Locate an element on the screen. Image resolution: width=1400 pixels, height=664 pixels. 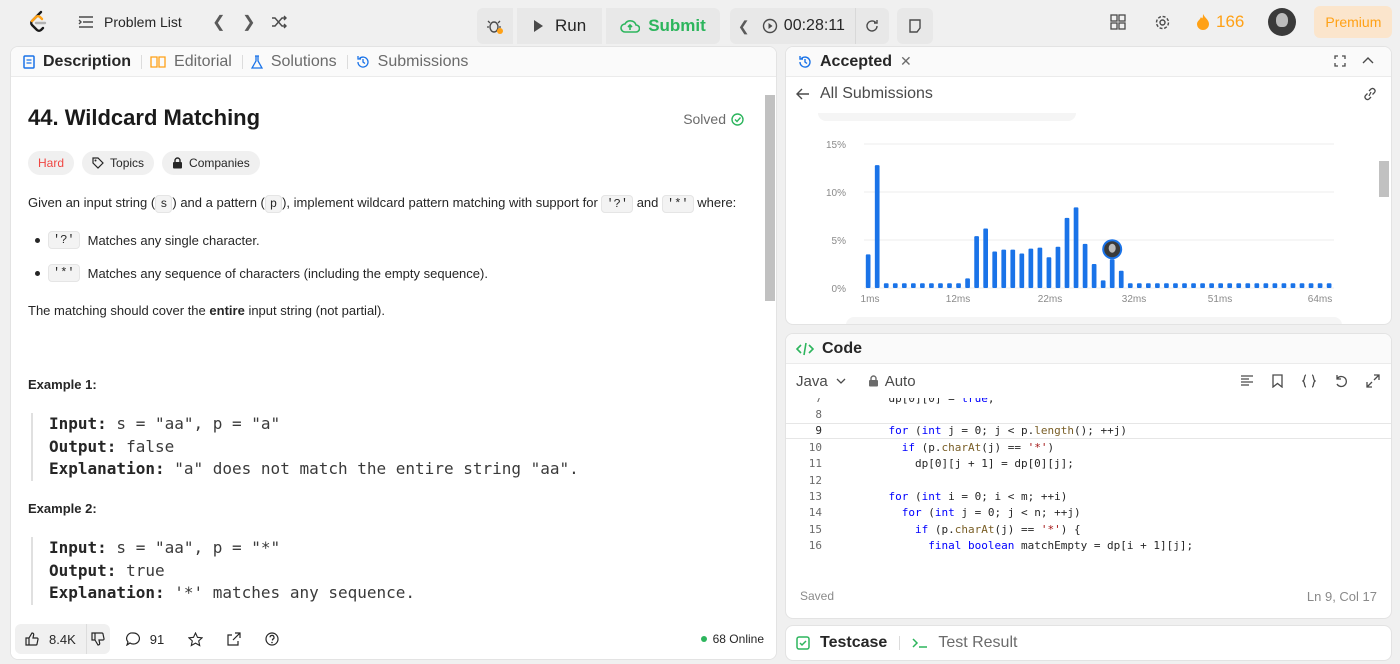
next-problem-icon: ❯ is located at coordinates (249, 22).